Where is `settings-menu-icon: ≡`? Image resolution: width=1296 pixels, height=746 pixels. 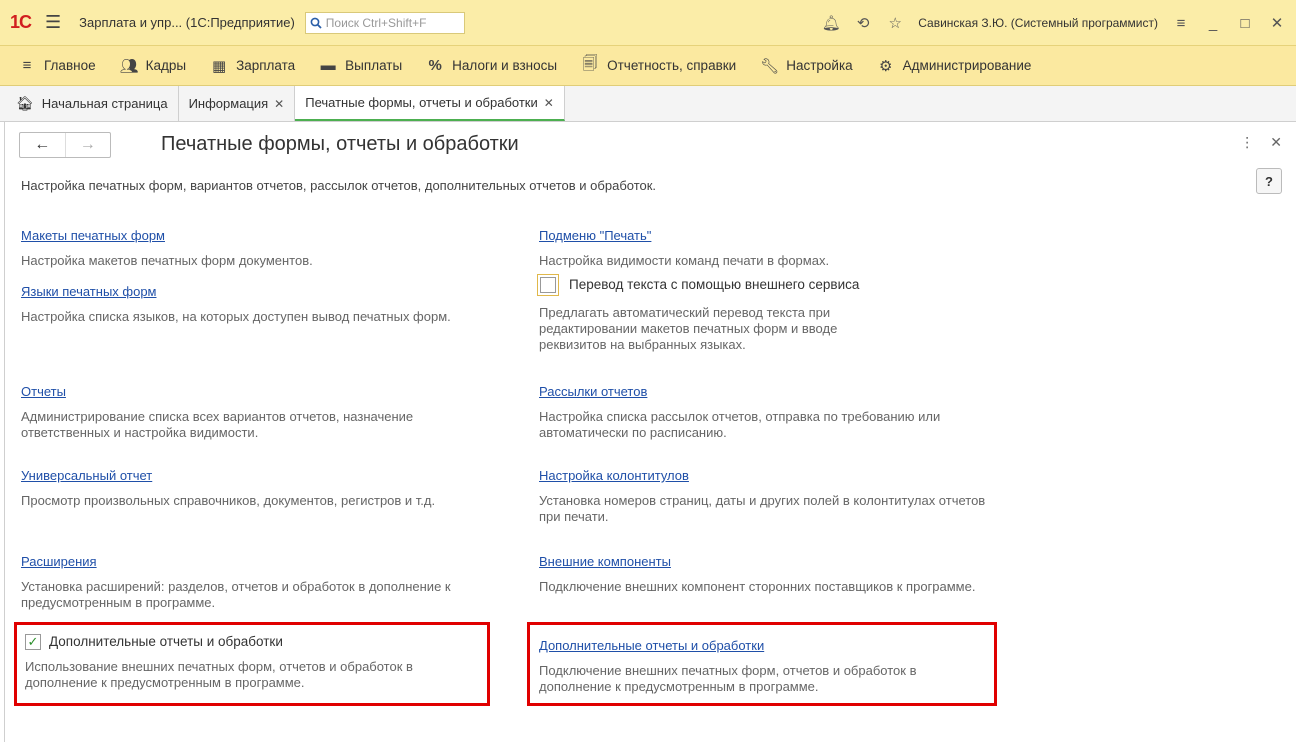 settings-menu-icon: ≡ is located at coordinates (1181, 23).